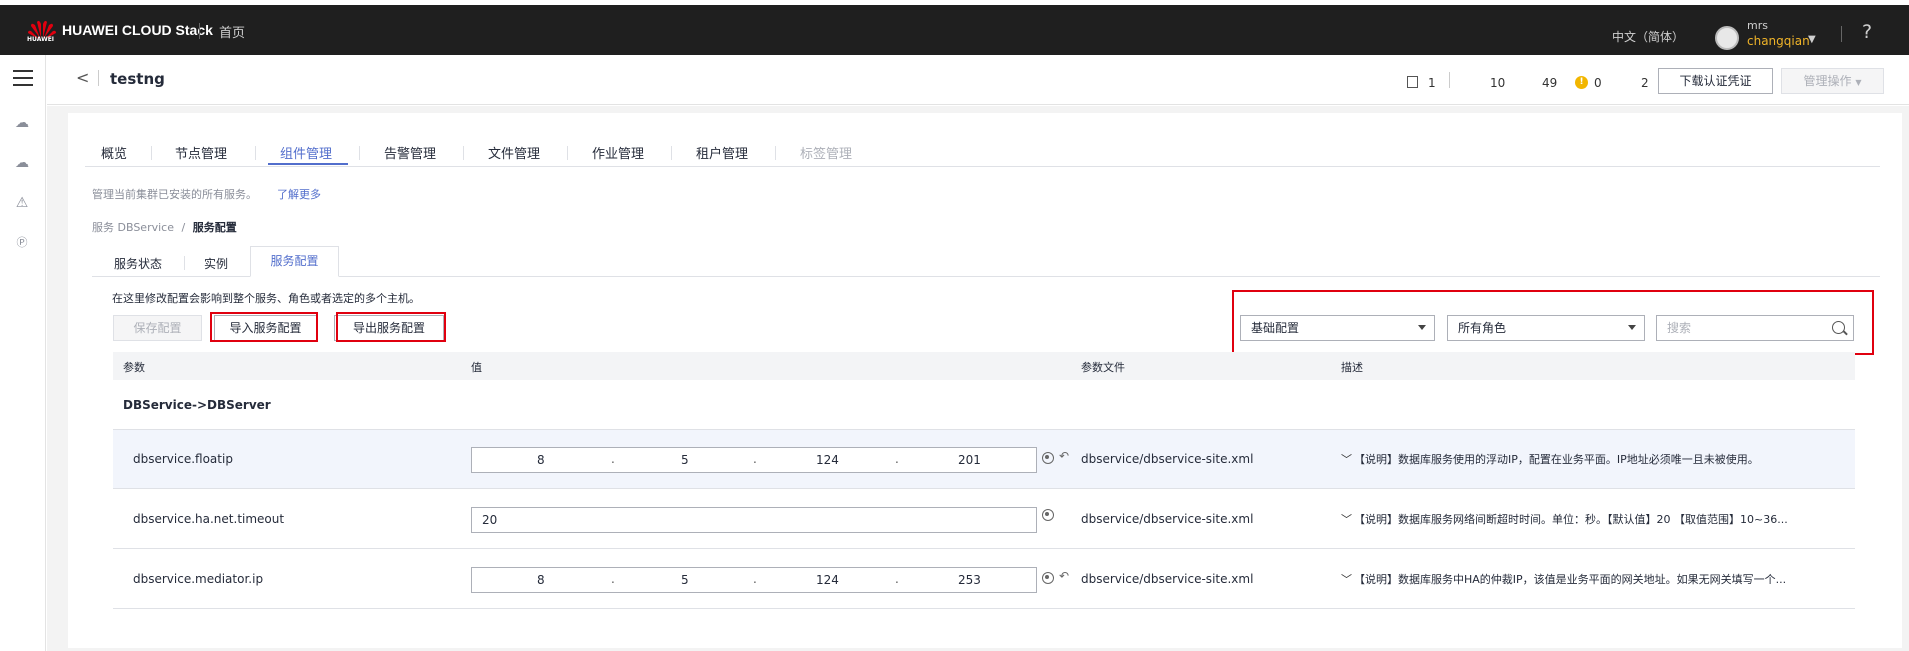  Describe the element at coordinates (174, 194) in the screenshot. I see `page-description: 管理当前集群已安装的所有服务。` at that location.